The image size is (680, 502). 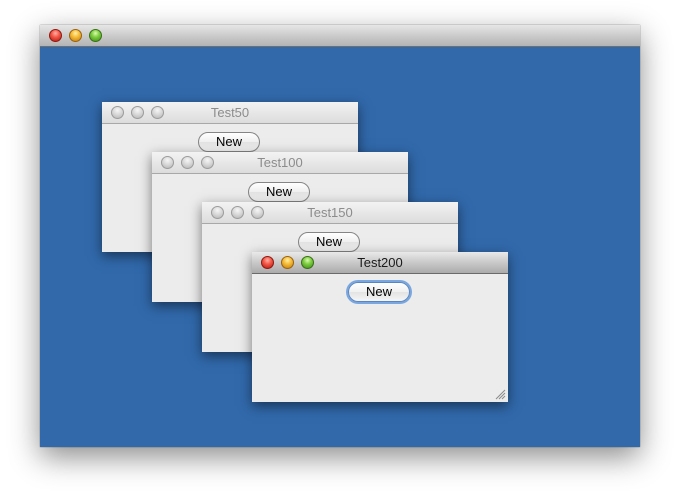 I want to click on window-titlebar: Test100, so click(x=280, y=163).